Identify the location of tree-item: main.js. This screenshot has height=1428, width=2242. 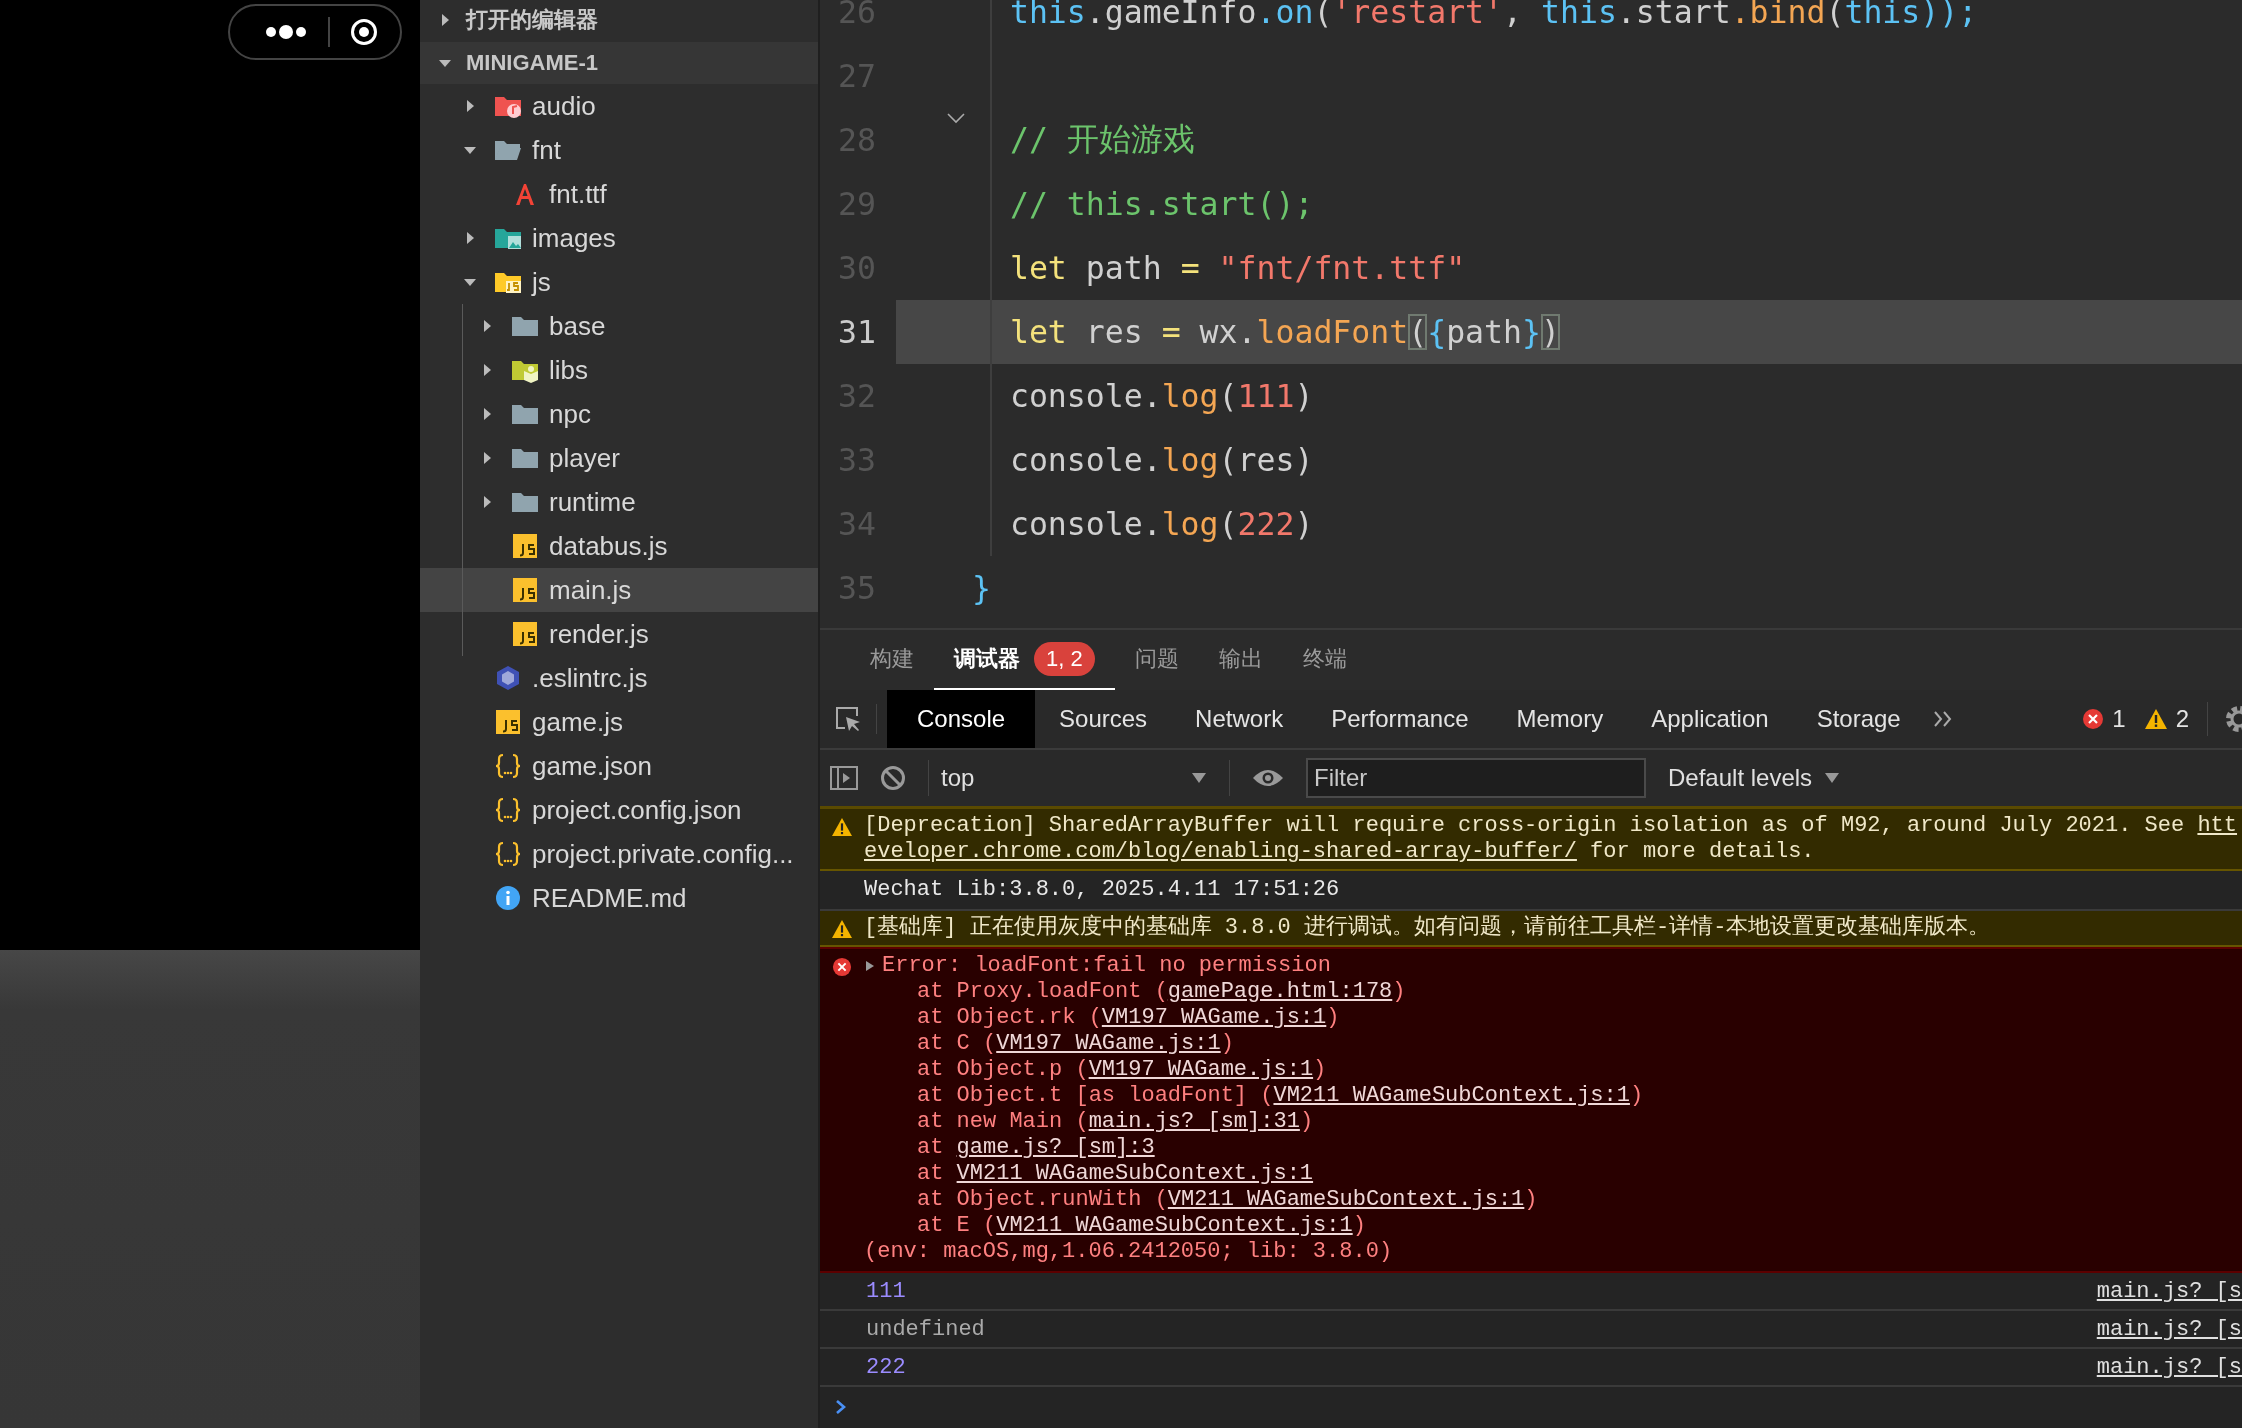
(619, 590).